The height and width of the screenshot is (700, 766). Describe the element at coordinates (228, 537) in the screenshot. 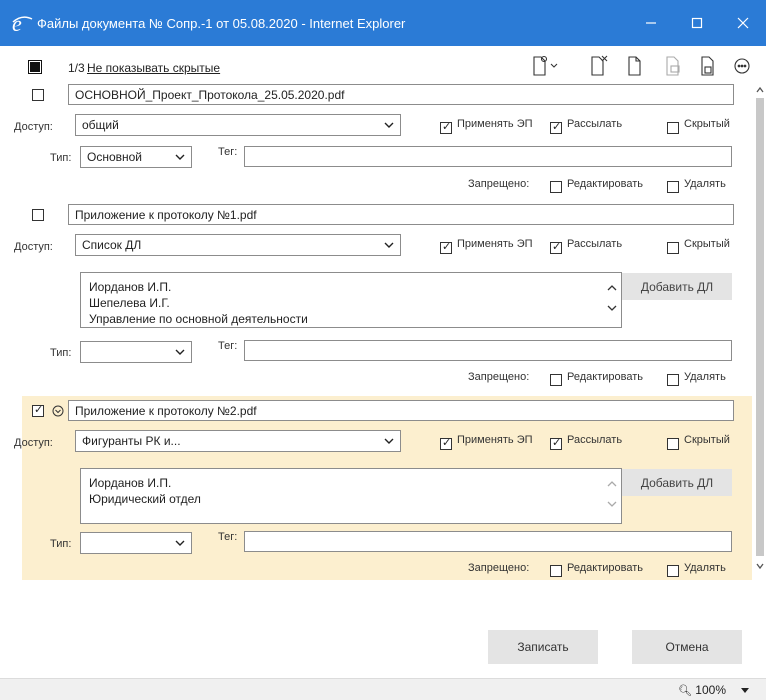

I see `tag-label: Тег:` at that location.